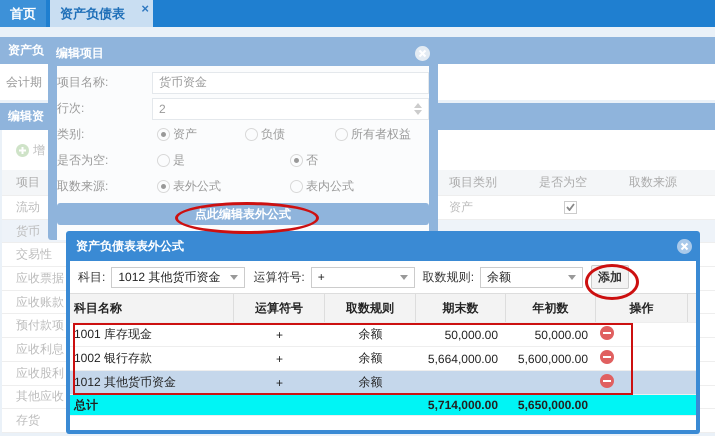  I want to click on table-cell: 货币, so click(28, 231).